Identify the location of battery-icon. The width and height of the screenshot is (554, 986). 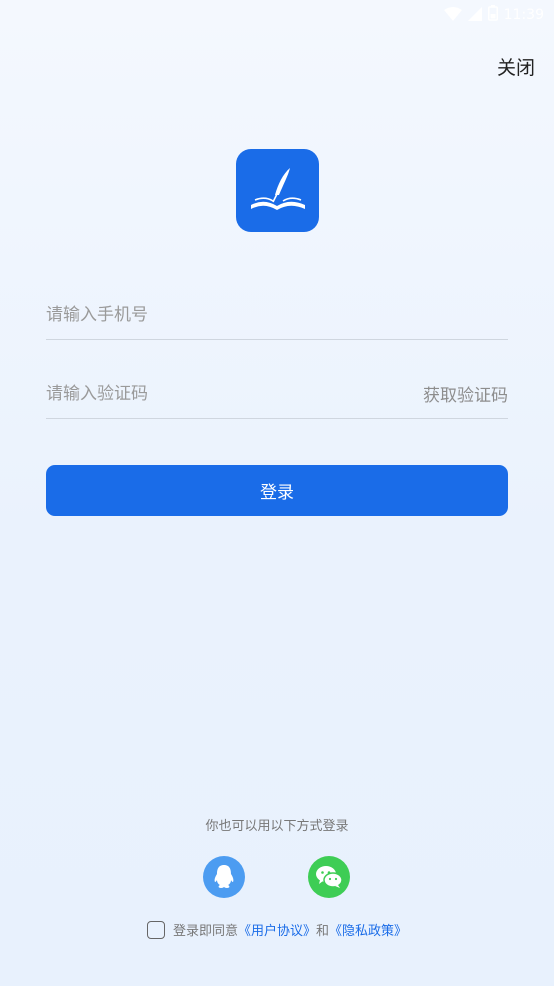
(492, 15).